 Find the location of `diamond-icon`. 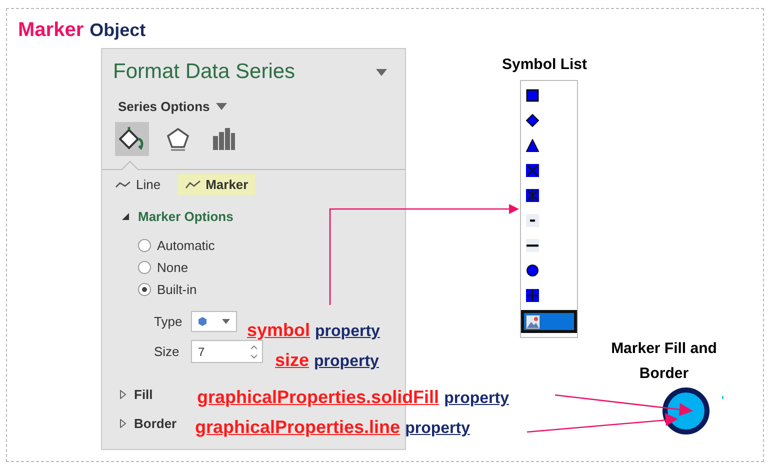

diamond-icon is located at coordinates (532, 120).